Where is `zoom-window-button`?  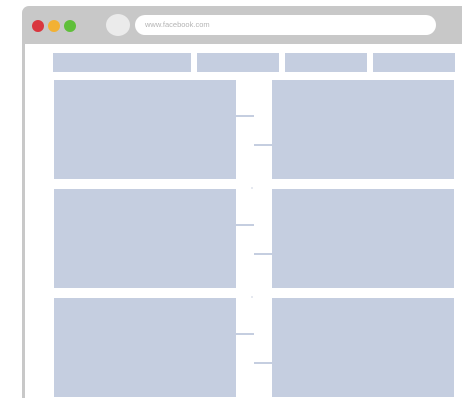 zoom-window-button is located at coordinates (70, 26).